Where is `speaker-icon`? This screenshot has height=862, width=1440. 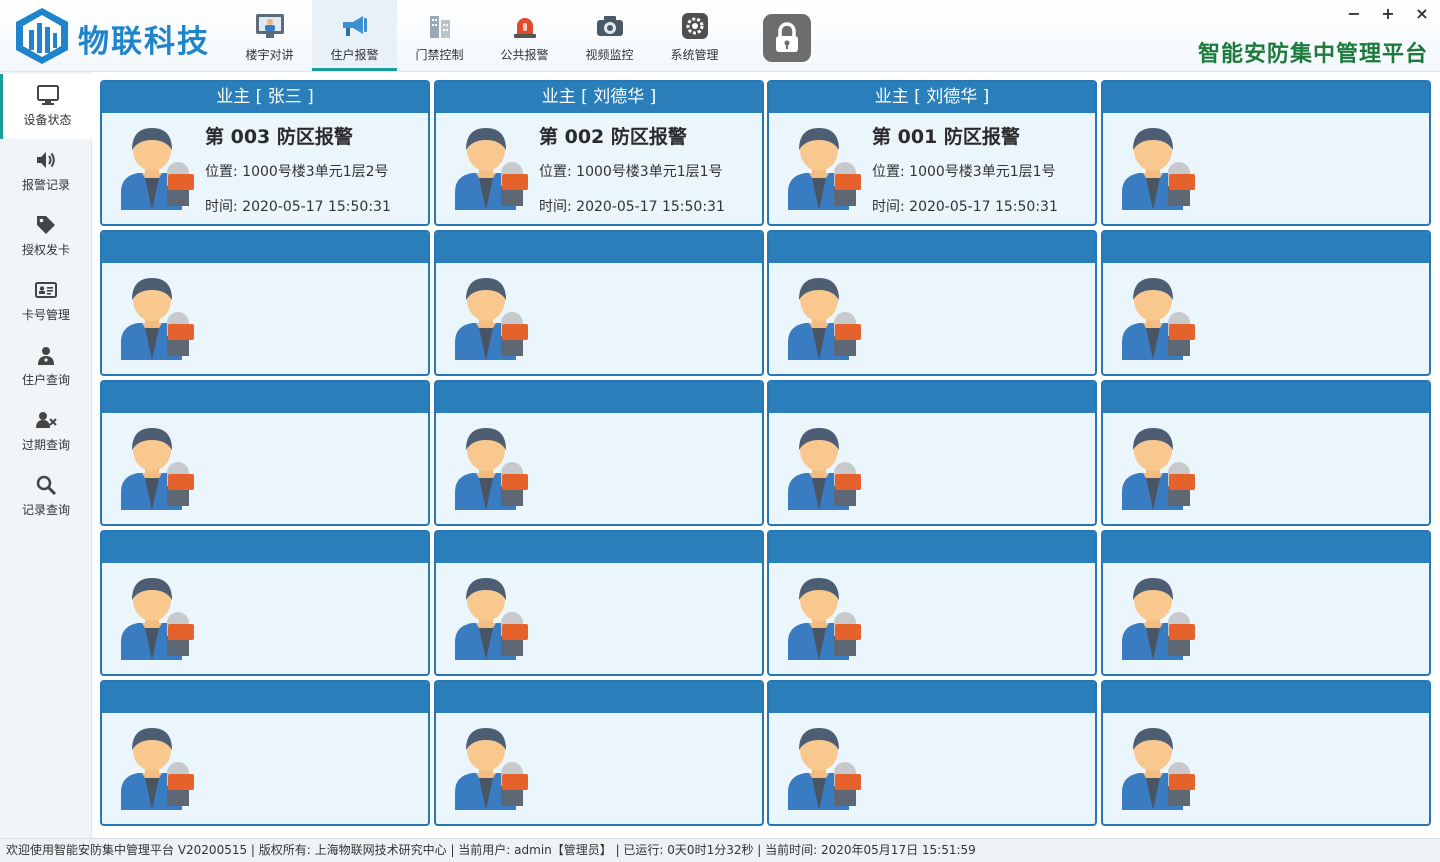 speaker-icon is located at coordinates (46, 160).